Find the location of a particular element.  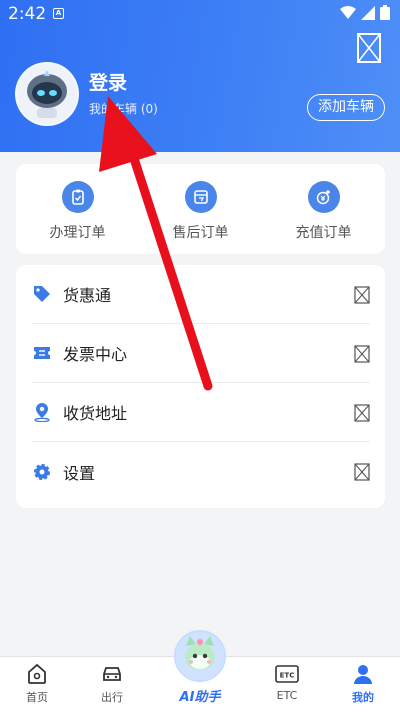

menu-item-shipping-address: 收货地址 is located at coordinates (200, 412).